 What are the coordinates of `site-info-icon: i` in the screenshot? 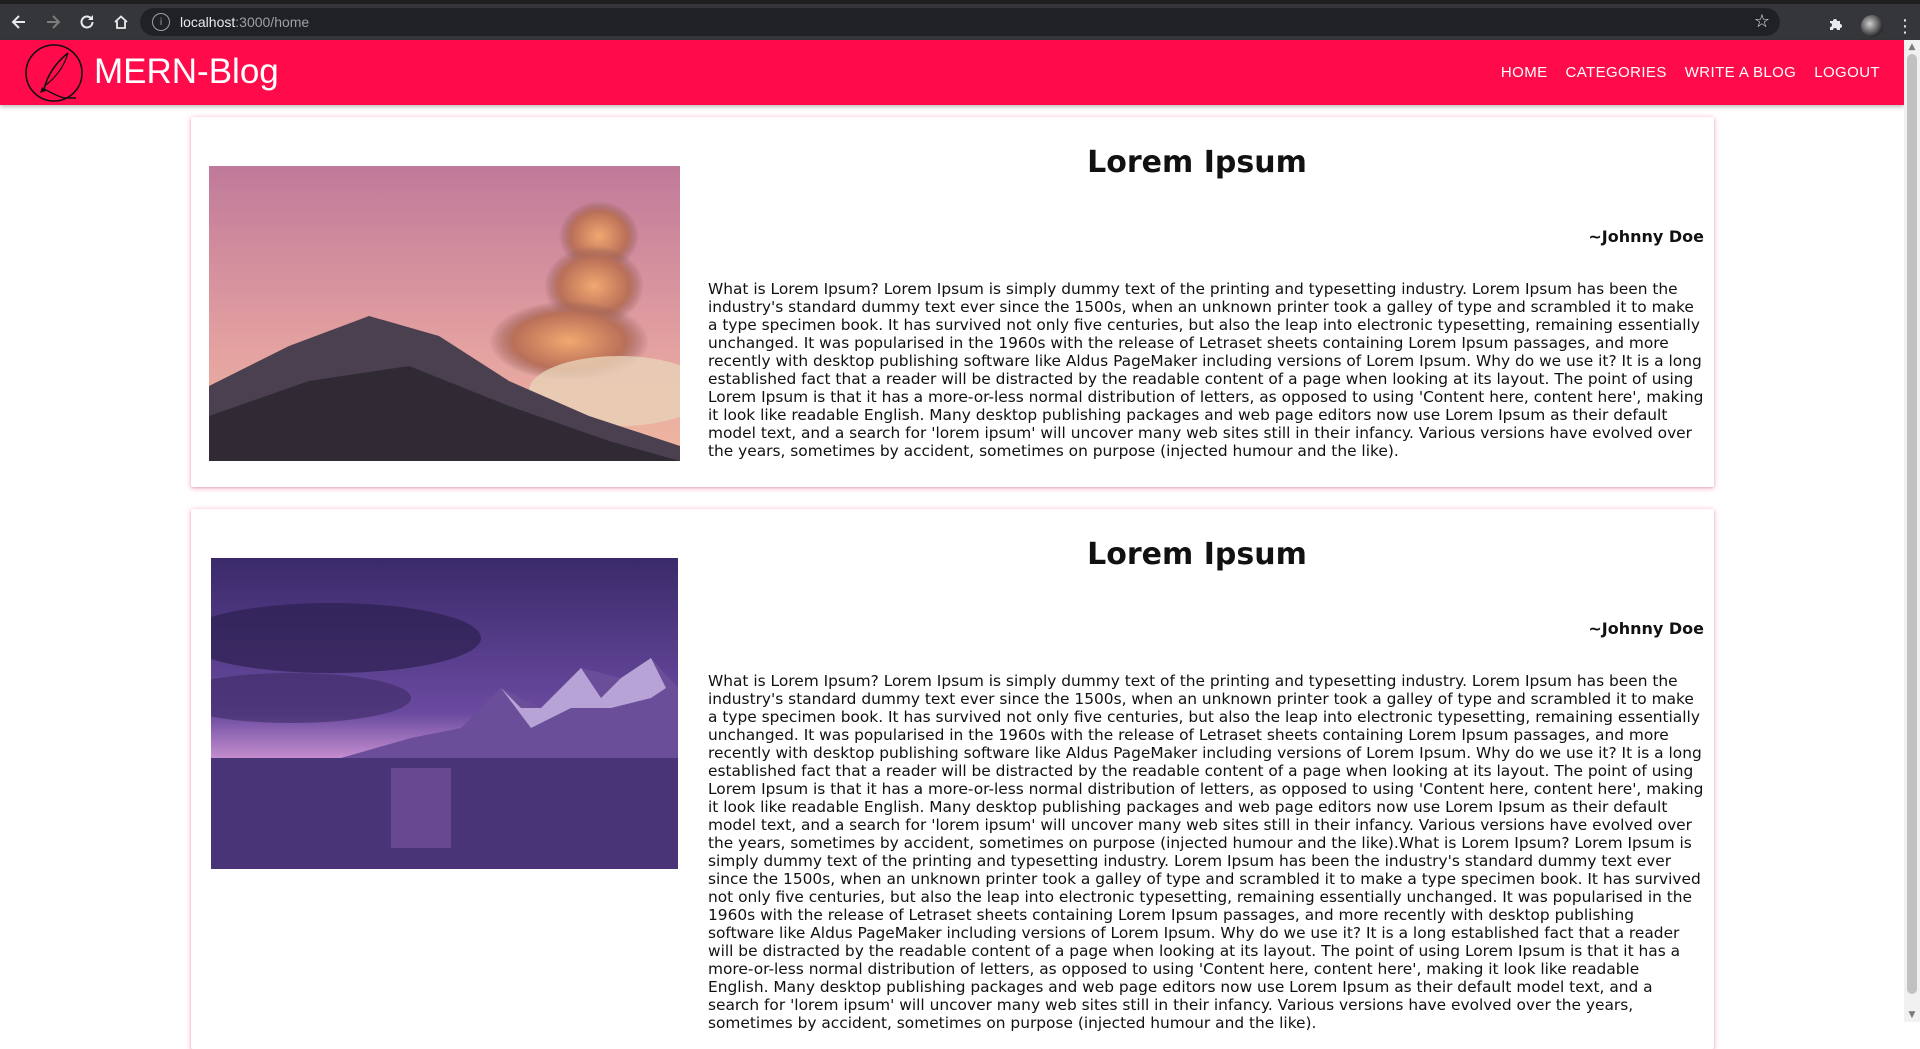 It's located at (161, 22).